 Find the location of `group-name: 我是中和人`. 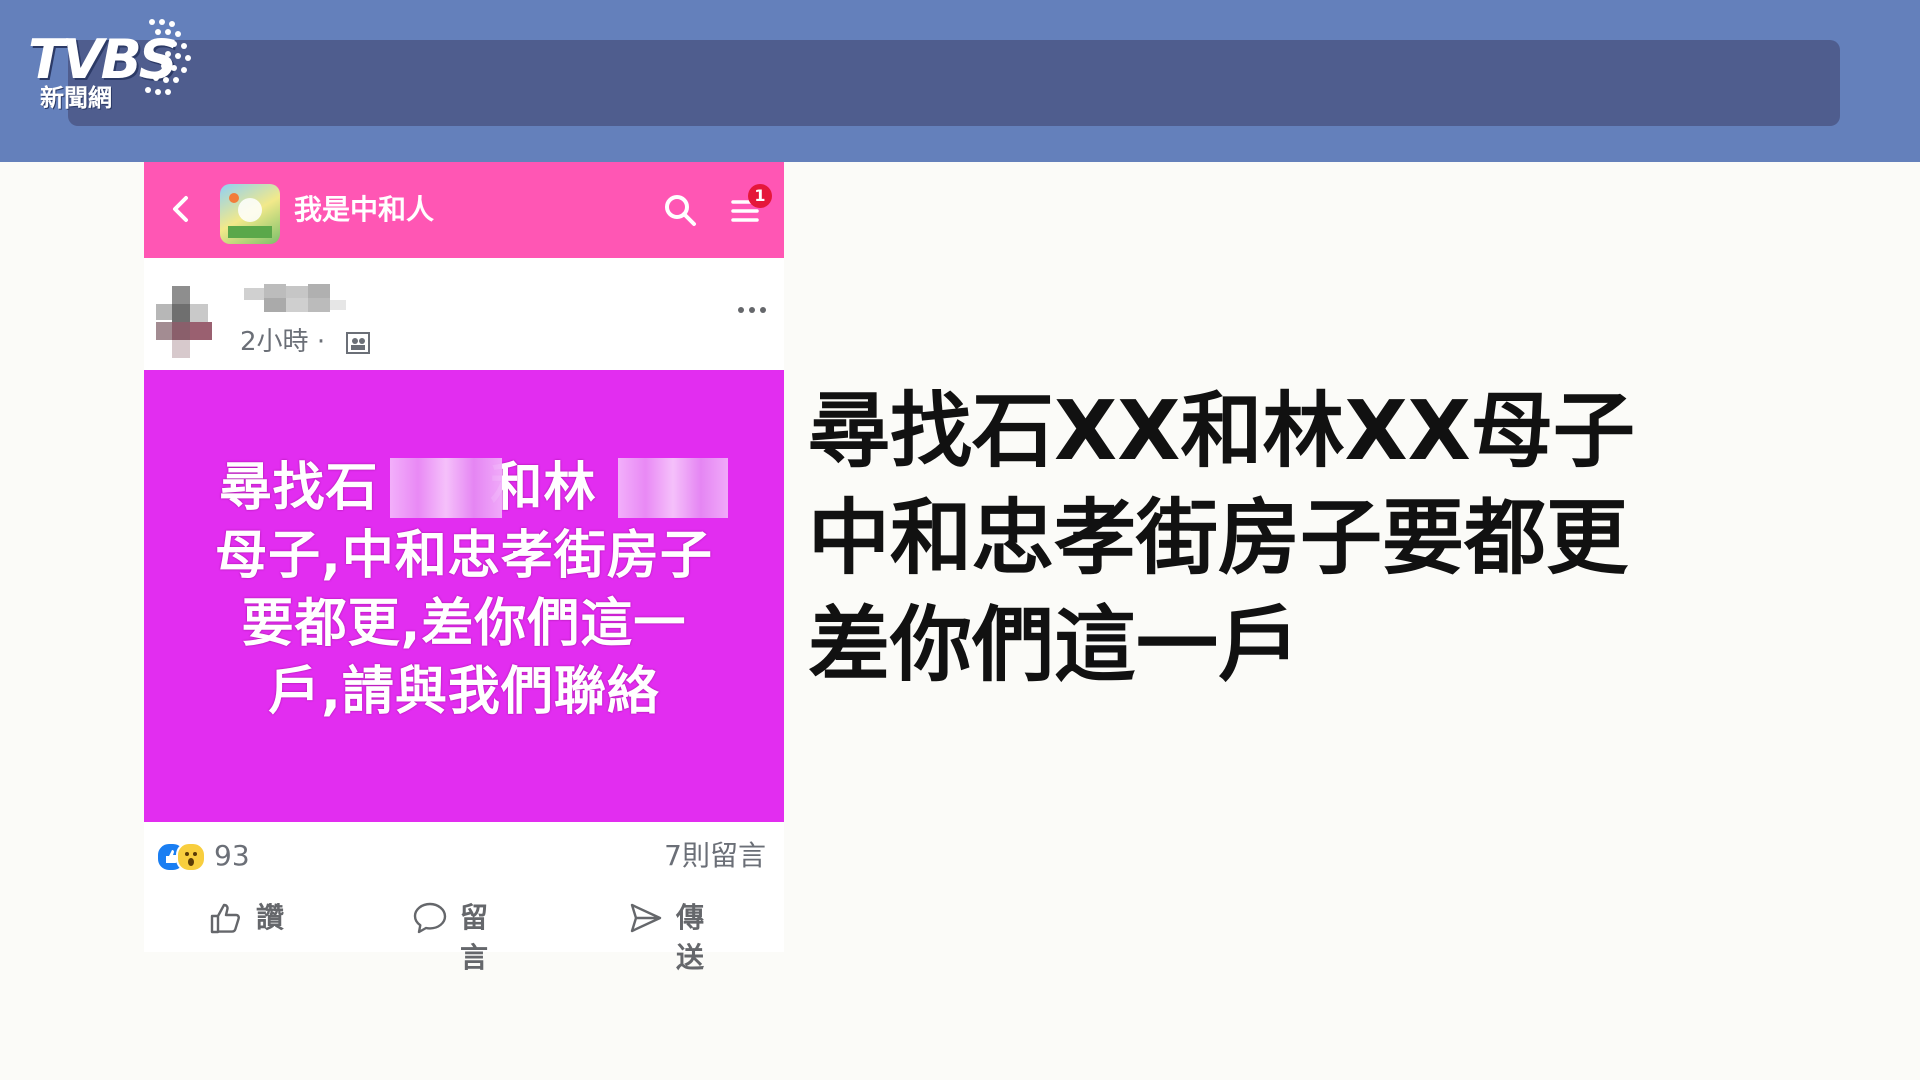

group-name: 我是中和人 is located at coordinates (364, 210).